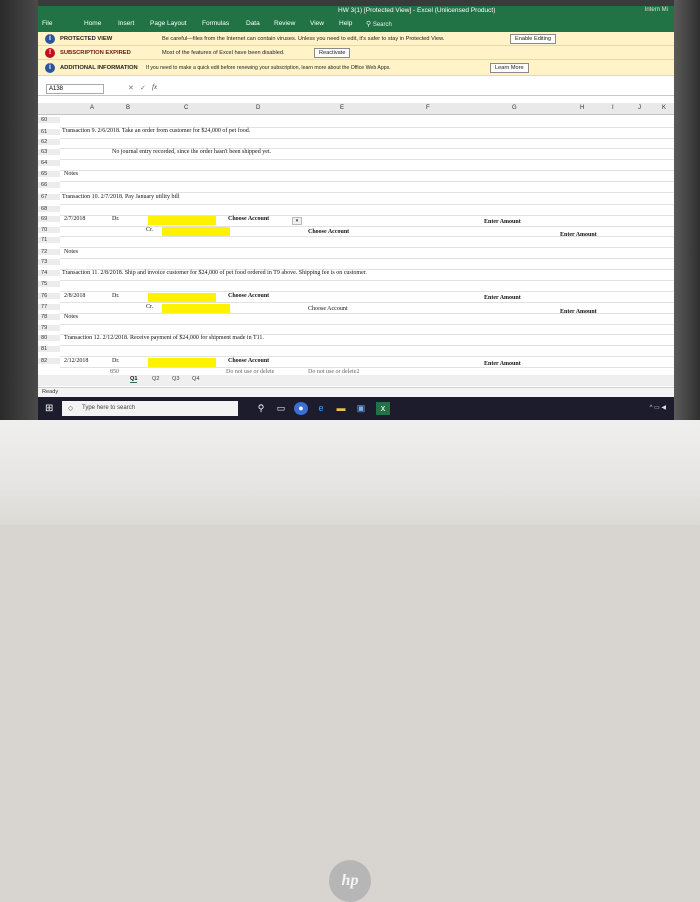  I want to click on status-bar: Ready, so click(356, 392).